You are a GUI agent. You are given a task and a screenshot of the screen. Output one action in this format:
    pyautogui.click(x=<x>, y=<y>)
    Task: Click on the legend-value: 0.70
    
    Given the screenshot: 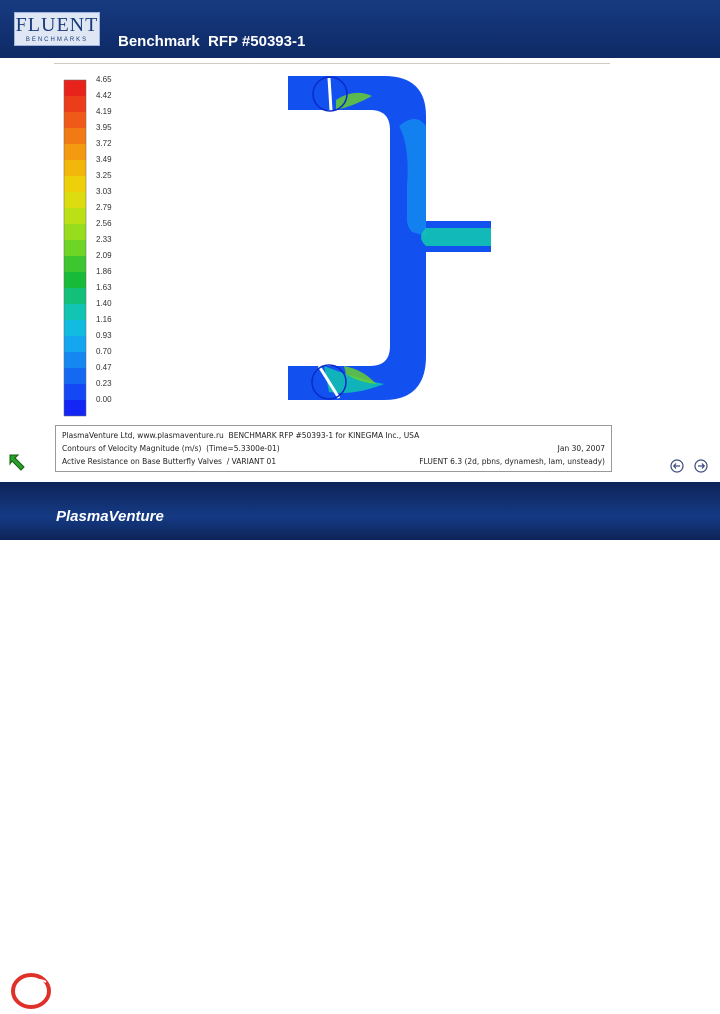 What is the action you would take?
    pyautogui.click(x=104, y=351)
    